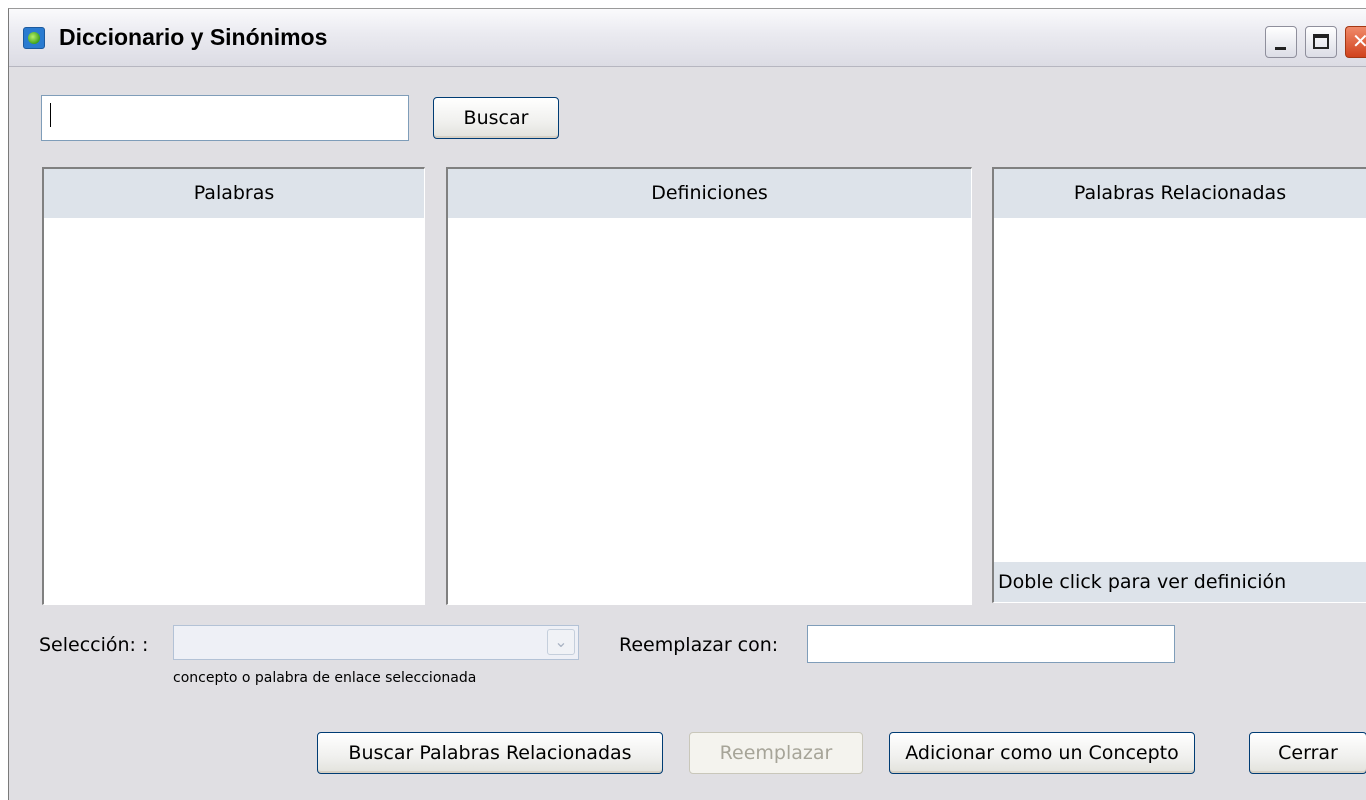  I want to click on minimize-button, so click(1281, 42).